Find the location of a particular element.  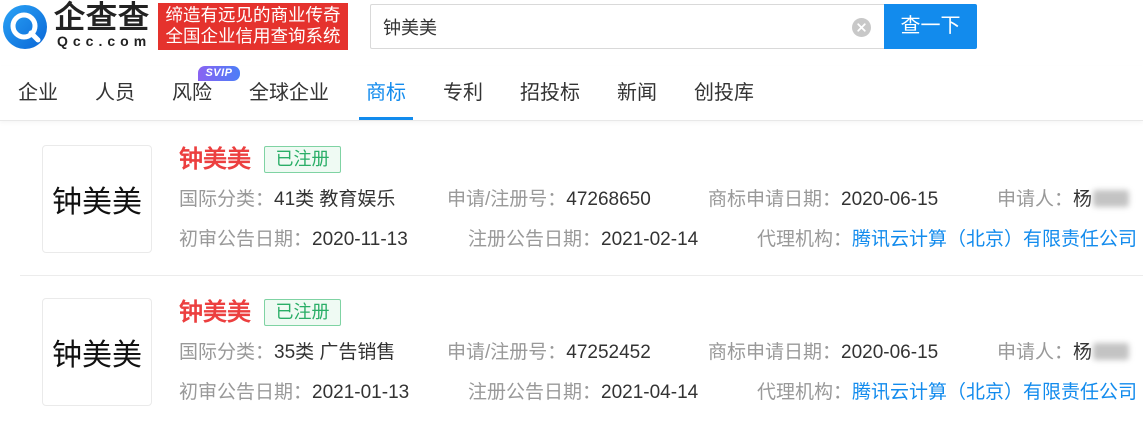

field-value: 35类 广告销售 is located at coordinates (335, 352).